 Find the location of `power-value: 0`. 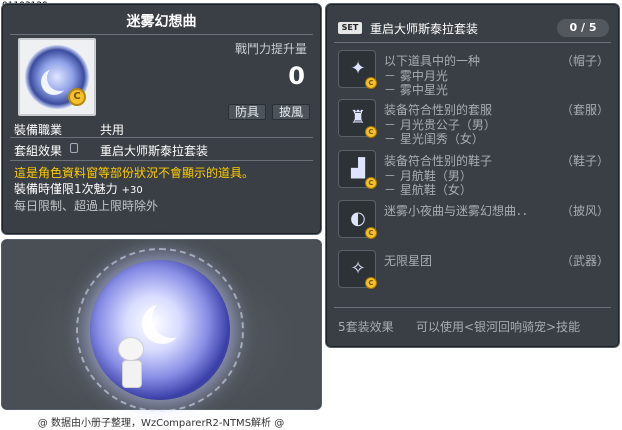

power-value: 0 is located at coordinates (296, 76).